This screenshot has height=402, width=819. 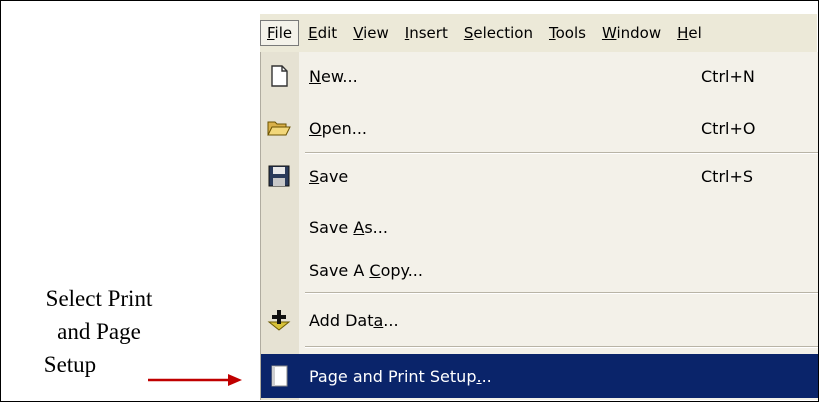 I want to click on menubar-item-view: View, so click(x=371, y=33).